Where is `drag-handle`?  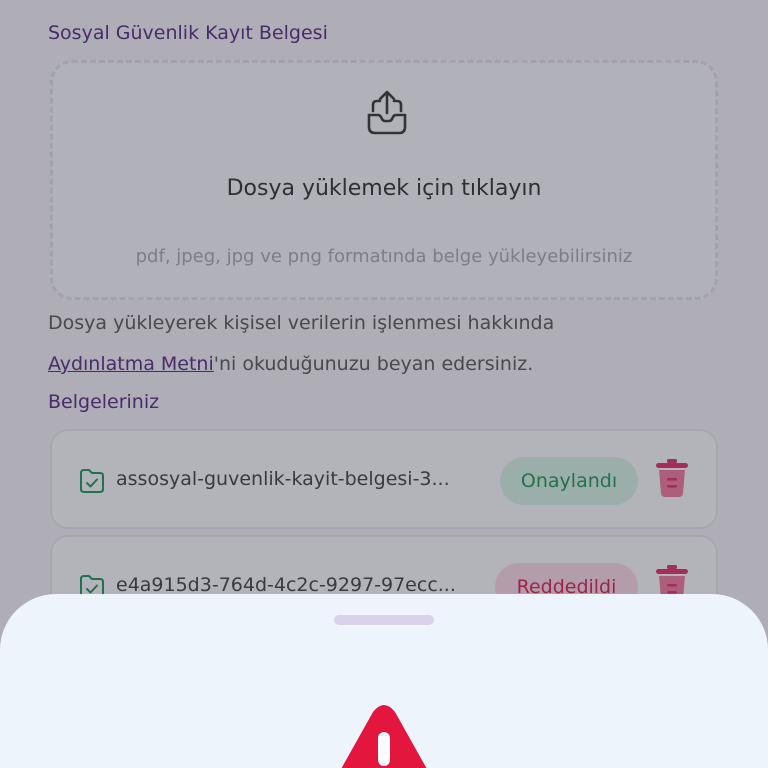
drag-handle is located at coordinates (384, 620).